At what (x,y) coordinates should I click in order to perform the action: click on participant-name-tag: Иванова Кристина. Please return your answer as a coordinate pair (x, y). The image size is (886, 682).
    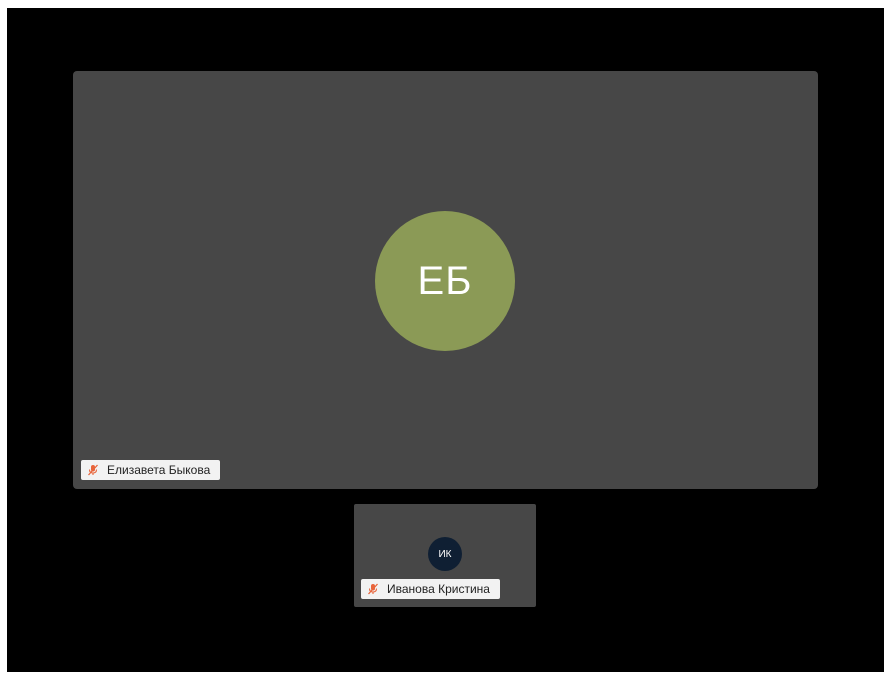
    Looking at the image, I should click on (430, 589).